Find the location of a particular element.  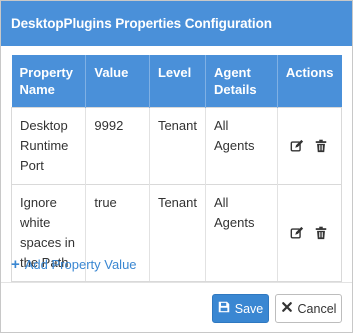

add-property-label: Add Property Value is located at coordinates (80, 264).